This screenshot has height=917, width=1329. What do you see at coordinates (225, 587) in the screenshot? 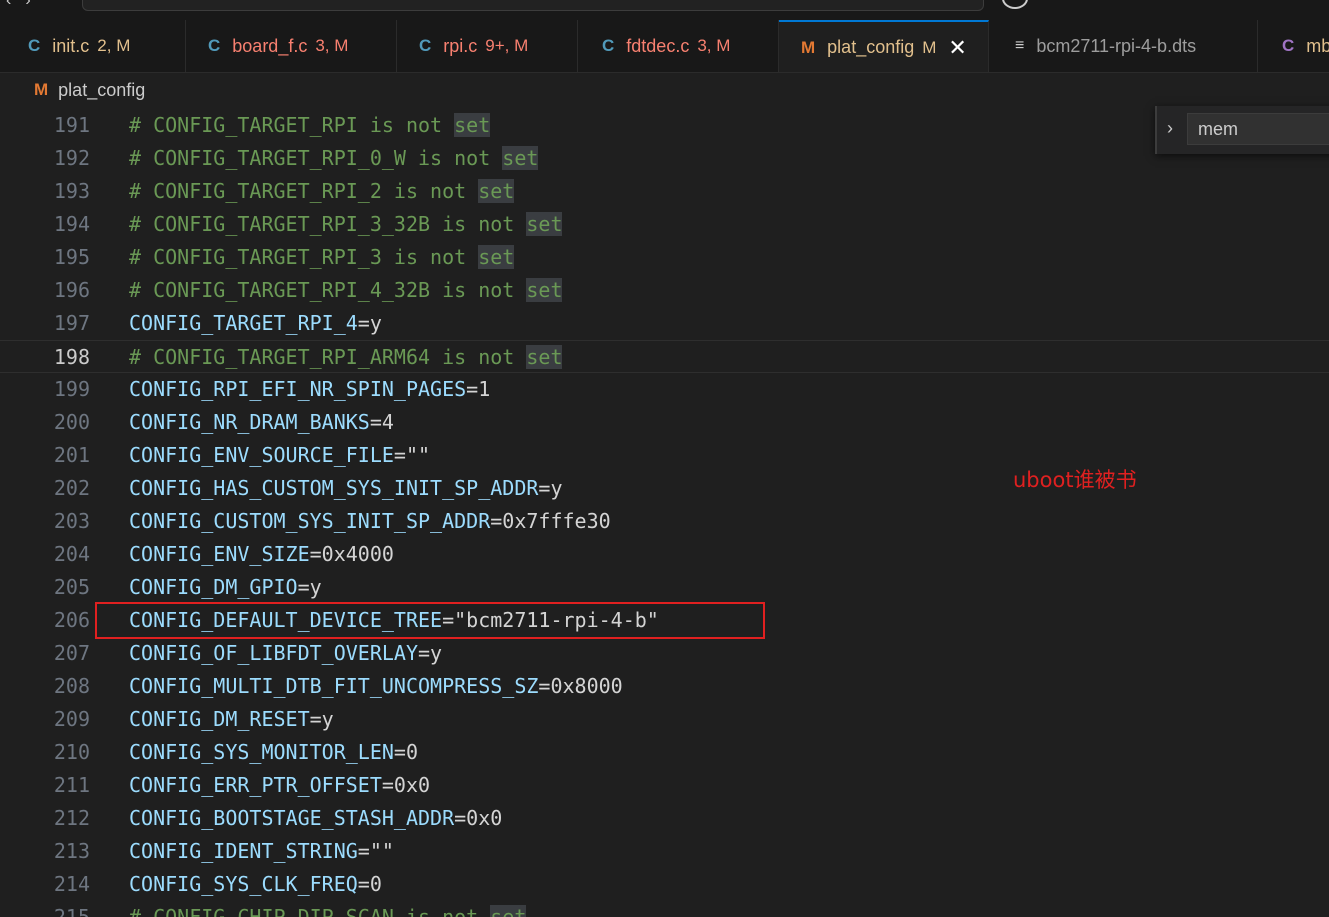
I see `code-text: CONFIG_DM_GPIO=y` at bounding box center [225, 587].